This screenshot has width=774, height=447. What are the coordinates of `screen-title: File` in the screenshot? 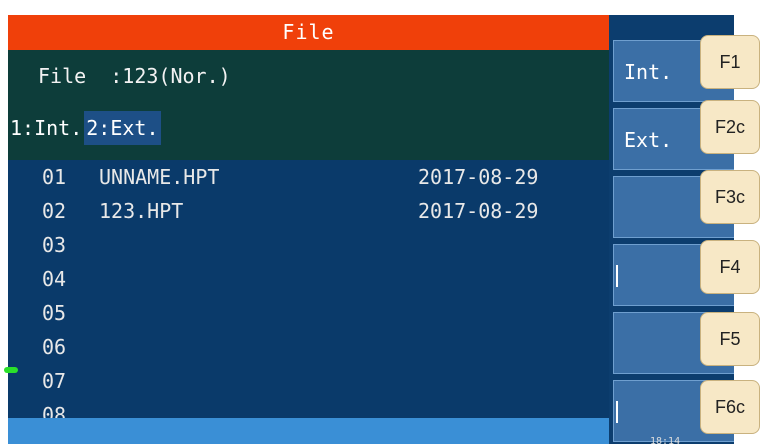 It's located at (308, 32).